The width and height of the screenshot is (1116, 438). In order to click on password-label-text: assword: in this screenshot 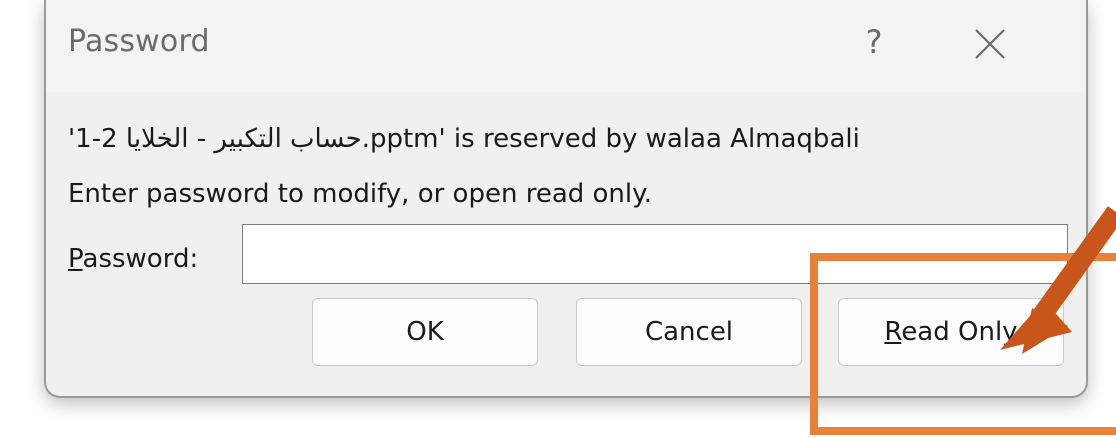, I will do `click(140, 259)`.